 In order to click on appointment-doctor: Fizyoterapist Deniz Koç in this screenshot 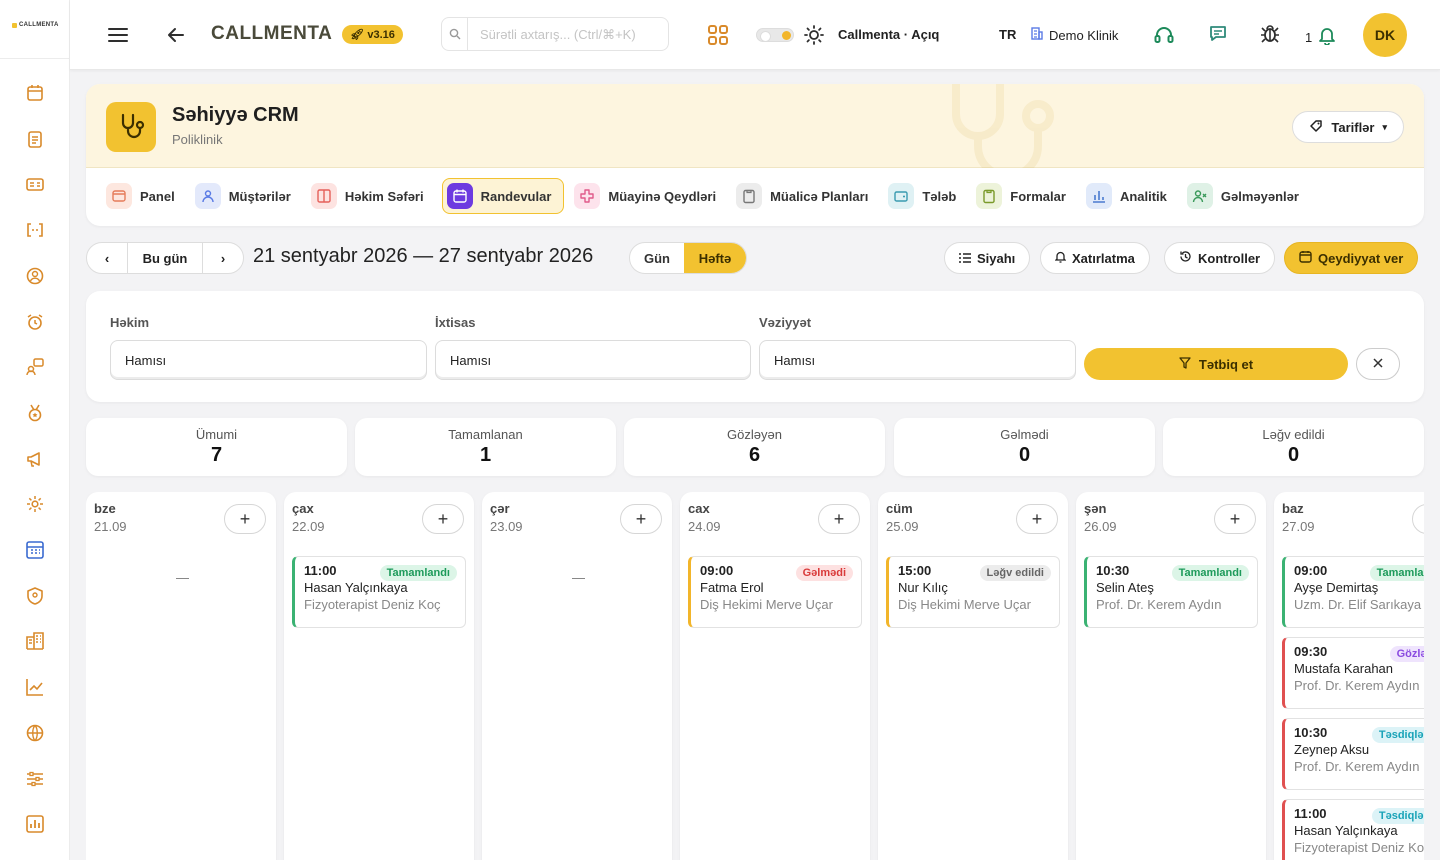, I will do `click(372, 604)`.